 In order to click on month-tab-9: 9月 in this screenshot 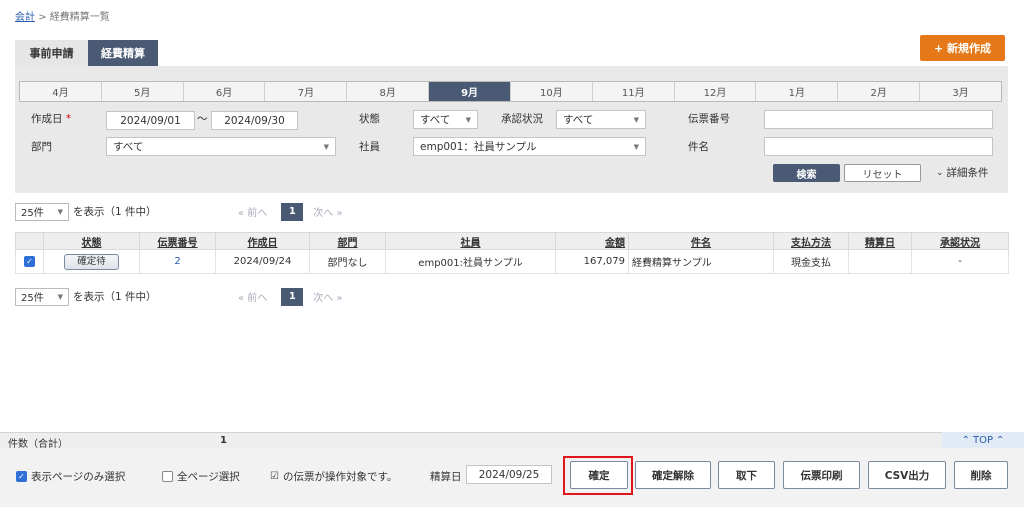, I will do `click(470, 91)`.